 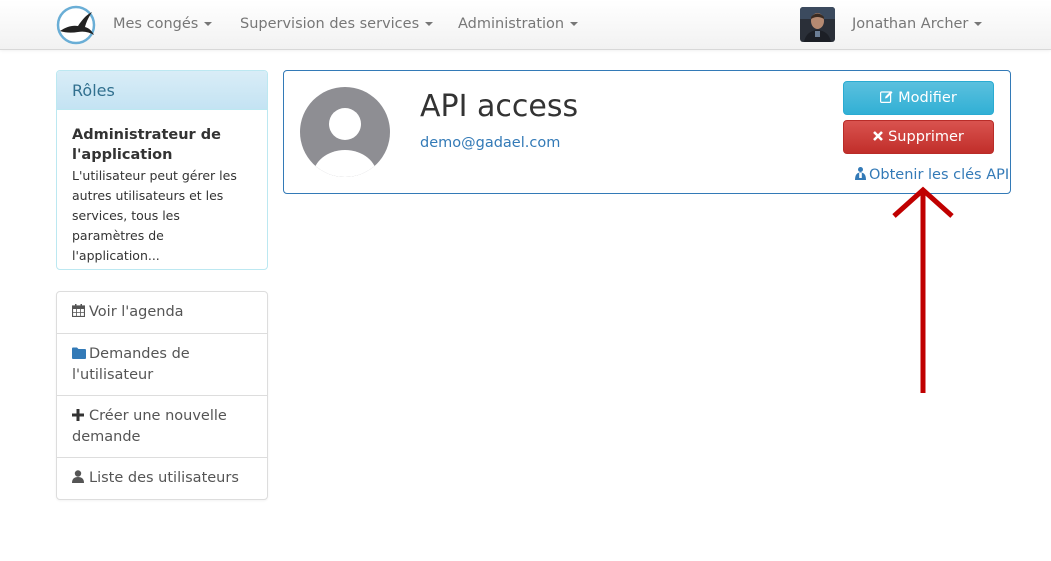 I want to click on api-key-icon, so click(x=860, y=175).